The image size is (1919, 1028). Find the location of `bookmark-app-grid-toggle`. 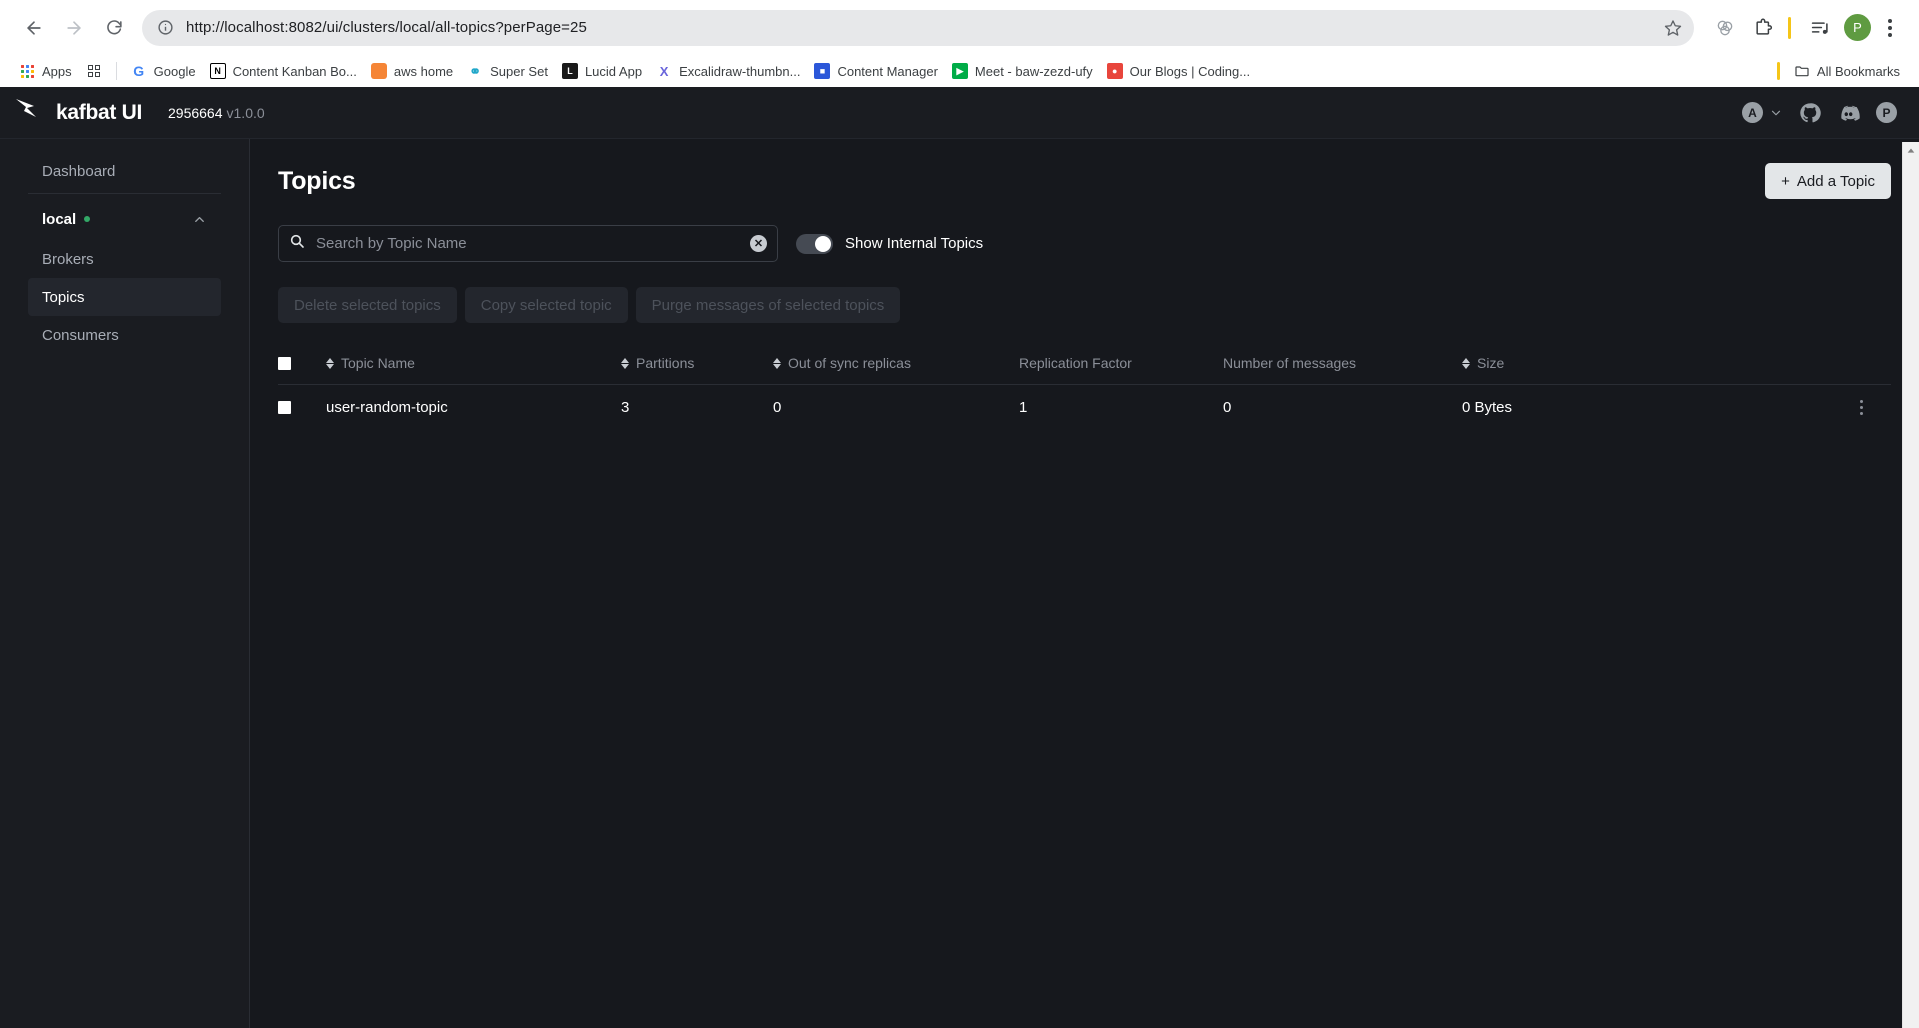

bookmark-app-grid-toggle is located at coordinates (94, 71).